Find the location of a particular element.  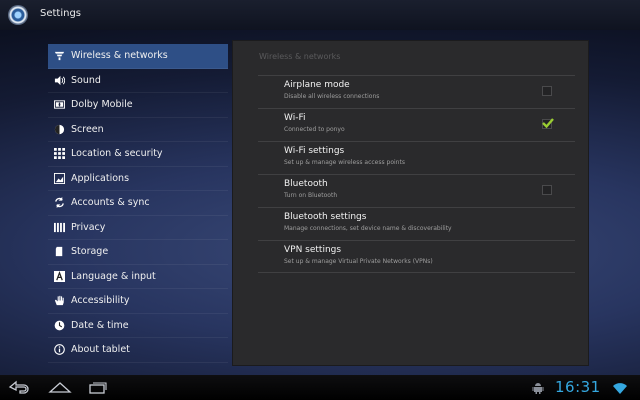

sidebar-item-label: Language & input is located at coordinates (113, 276).